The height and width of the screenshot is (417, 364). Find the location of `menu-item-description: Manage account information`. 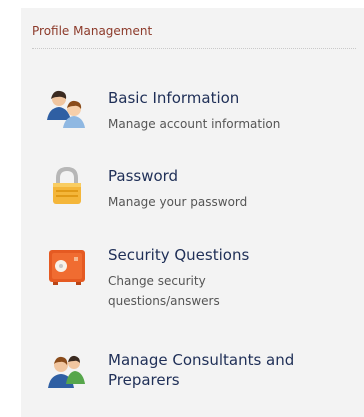

menu-item-description: Manage account information is located at coordinates (194, 124).